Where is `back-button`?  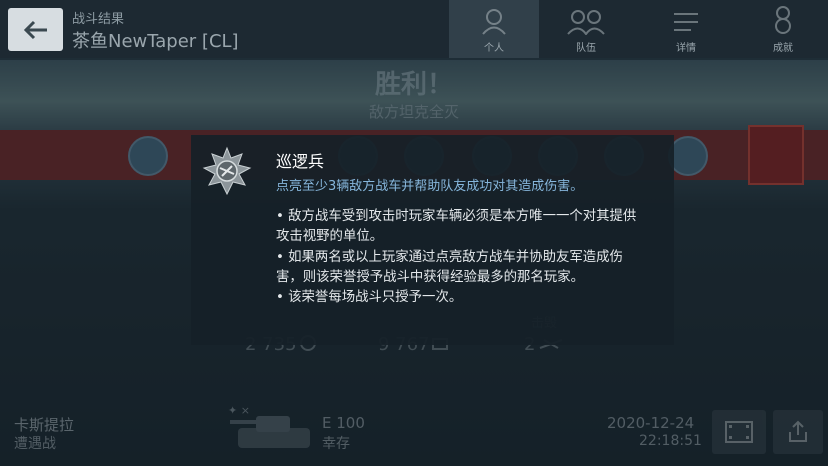 back-button is located at coordinates (35, 29).